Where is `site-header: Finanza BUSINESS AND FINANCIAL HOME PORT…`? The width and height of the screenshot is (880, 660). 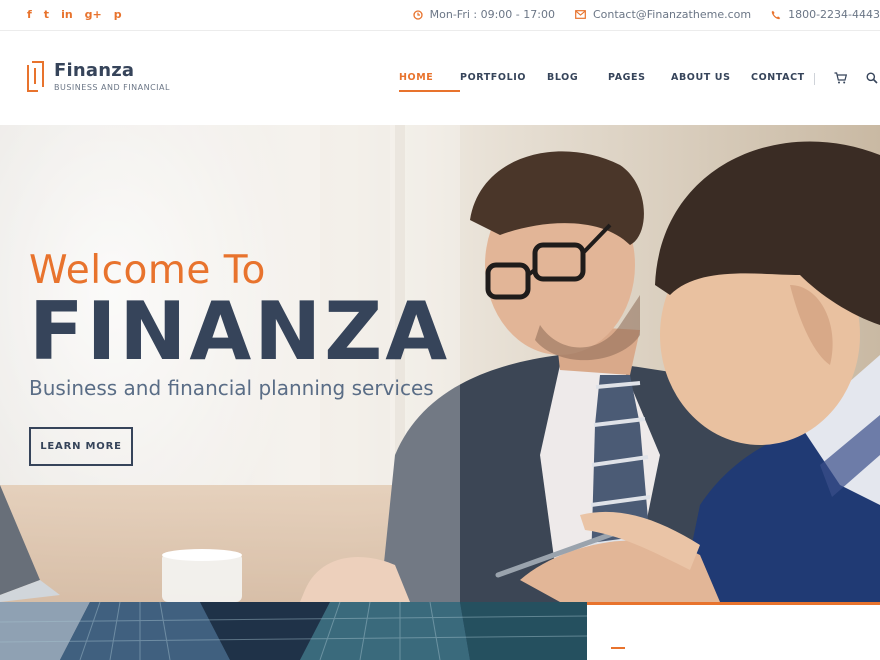 site-header: Finanza BUSINESS AND FINANCIAL HOME PORT… is located at coordinates (440, 78).